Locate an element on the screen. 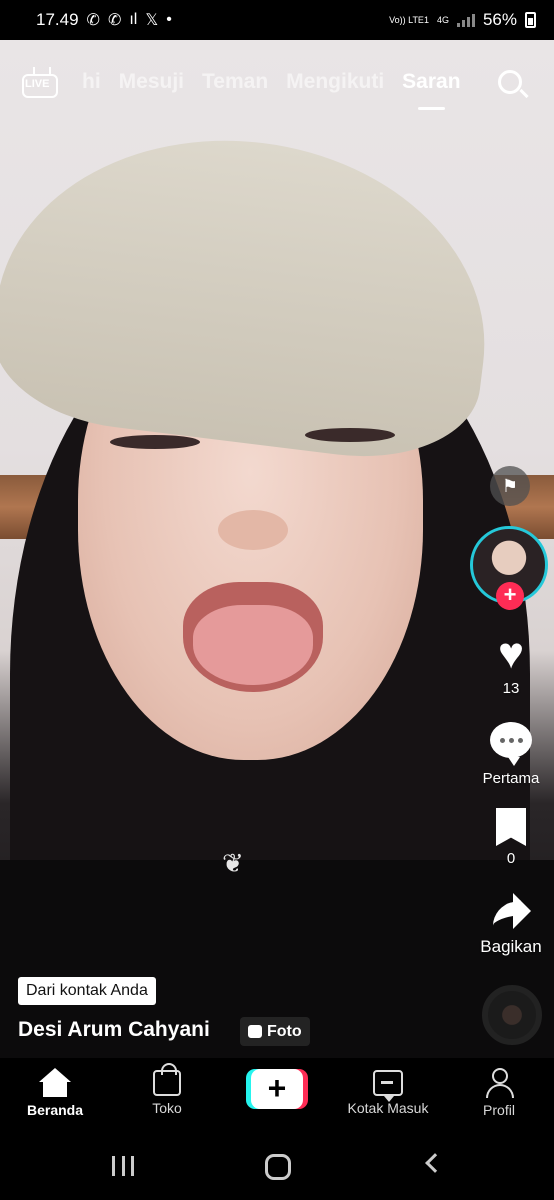 This screenshot has height=1200, width=554. nav-shop-label: Toko is located at coordinates (167, 1108).